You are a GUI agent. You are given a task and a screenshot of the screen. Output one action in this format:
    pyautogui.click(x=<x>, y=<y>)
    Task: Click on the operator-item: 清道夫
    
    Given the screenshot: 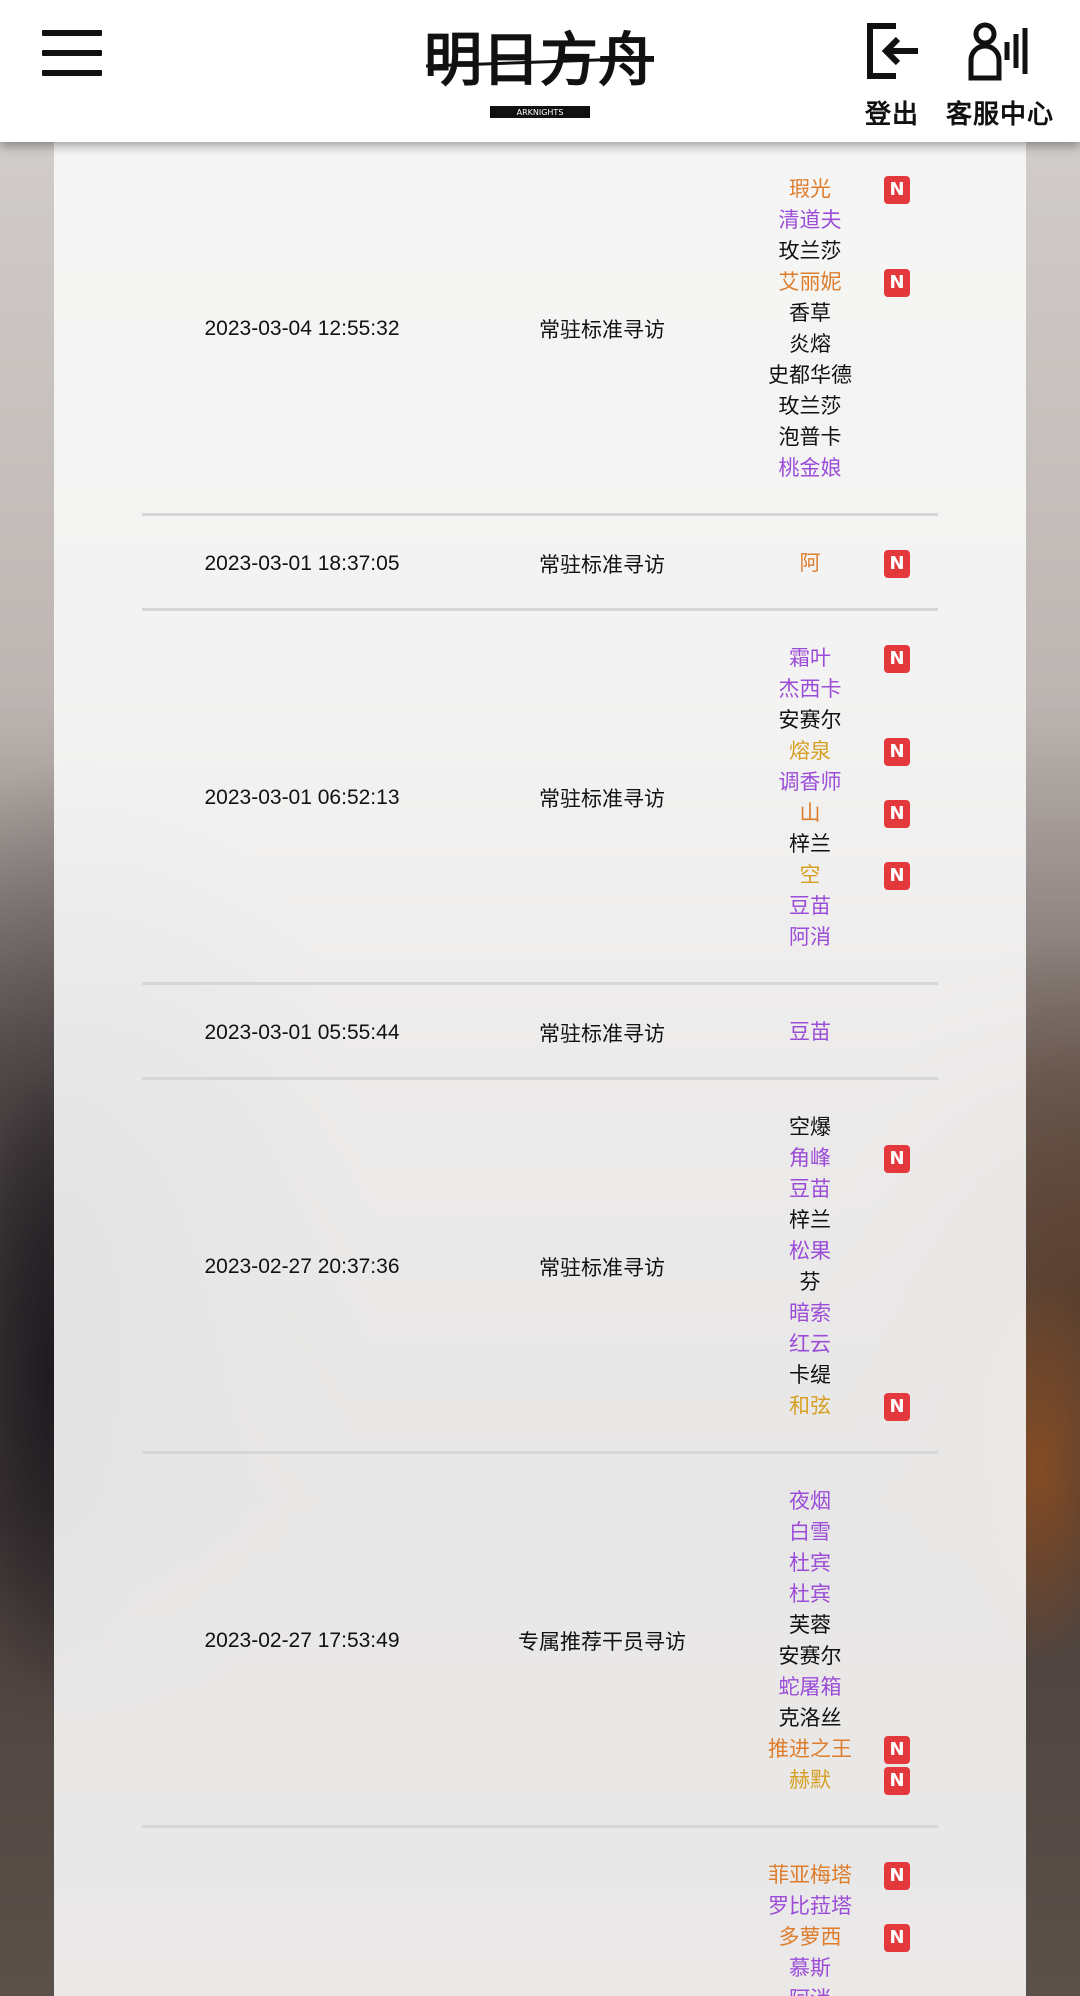 What is the action you would take?
    pyautogui.click(x=810, y=220)
    